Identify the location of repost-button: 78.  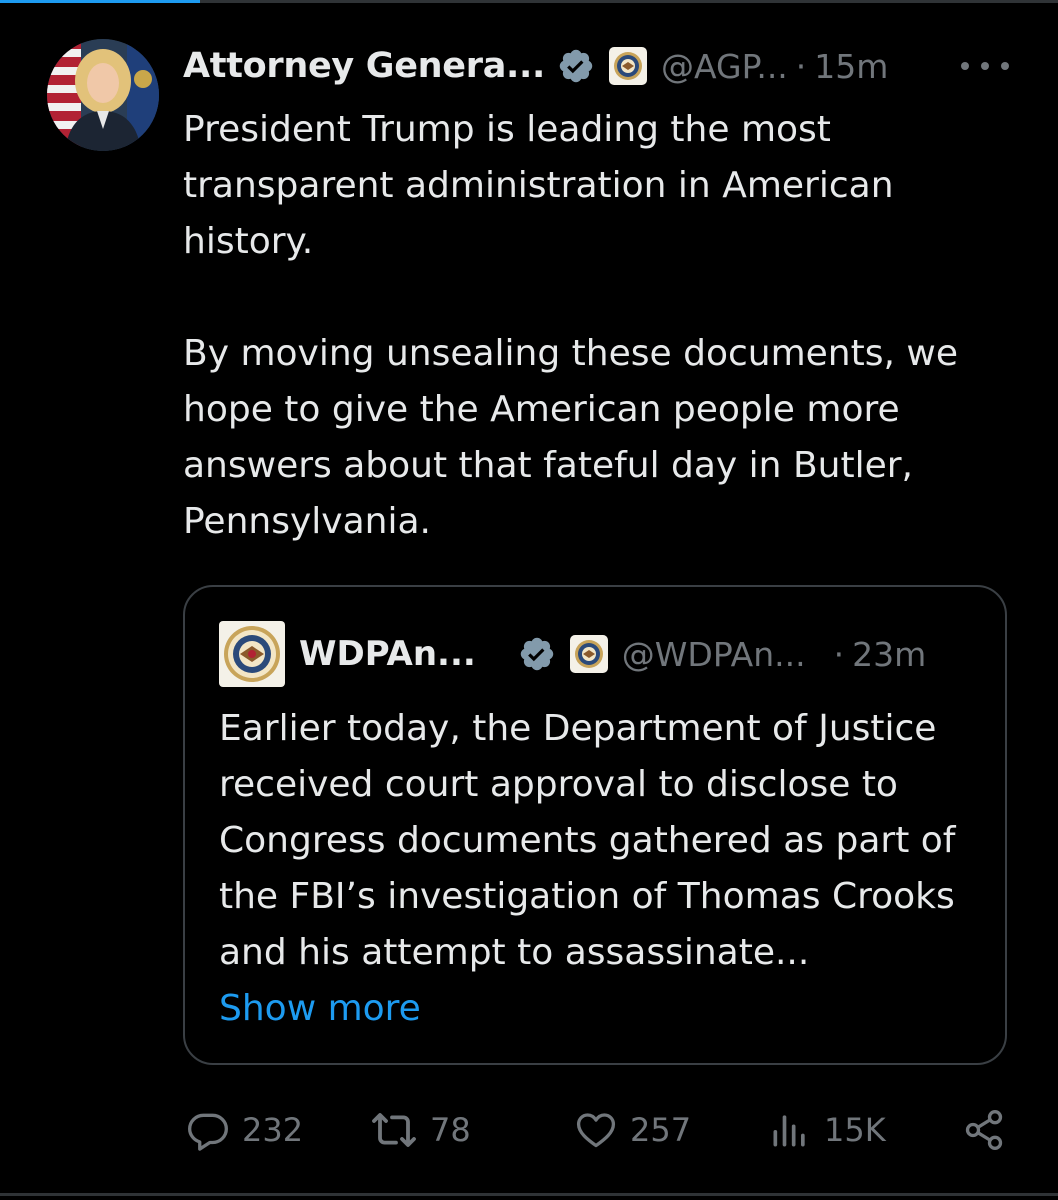
(420, 1130).